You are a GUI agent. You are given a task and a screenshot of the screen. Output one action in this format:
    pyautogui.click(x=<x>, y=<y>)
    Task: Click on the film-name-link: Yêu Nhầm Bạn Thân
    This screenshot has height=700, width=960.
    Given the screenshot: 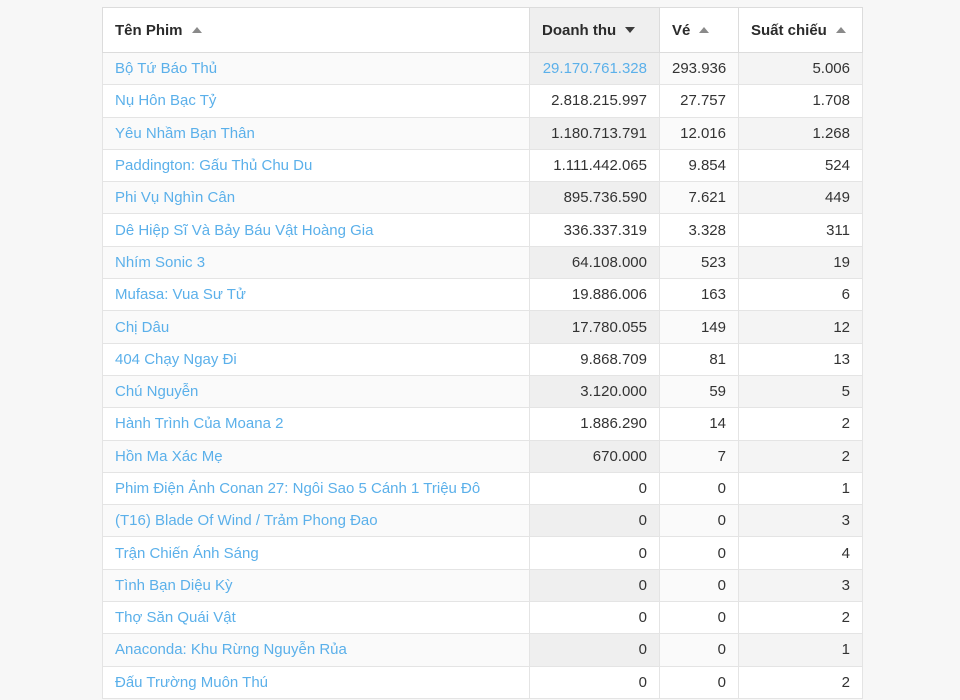 What is the action you would take?
    pyautogui.click(x=185, y=133)
    